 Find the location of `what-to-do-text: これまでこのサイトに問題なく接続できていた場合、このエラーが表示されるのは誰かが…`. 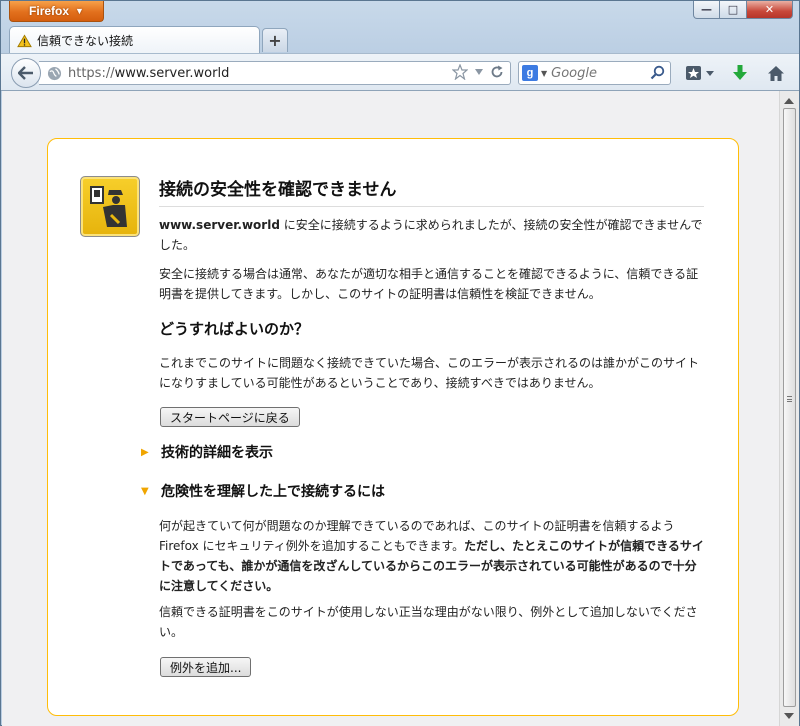

what-to-do-text: これまでこのサイトに問題なく接続できていた場合、このエラーが表示されるのは誰かが… is located at coordinates (429, 373).